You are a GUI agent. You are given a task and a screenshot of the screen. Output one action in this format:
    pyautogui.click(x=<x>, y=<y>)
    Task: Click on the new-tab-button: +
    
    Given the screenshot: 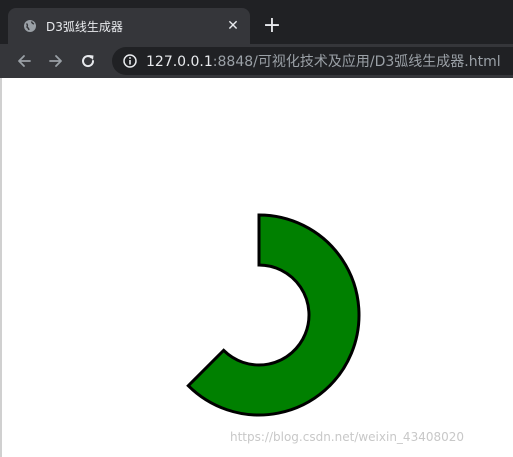 What is the action you would take?
    pyautogui.click(x=272, y=26)
    